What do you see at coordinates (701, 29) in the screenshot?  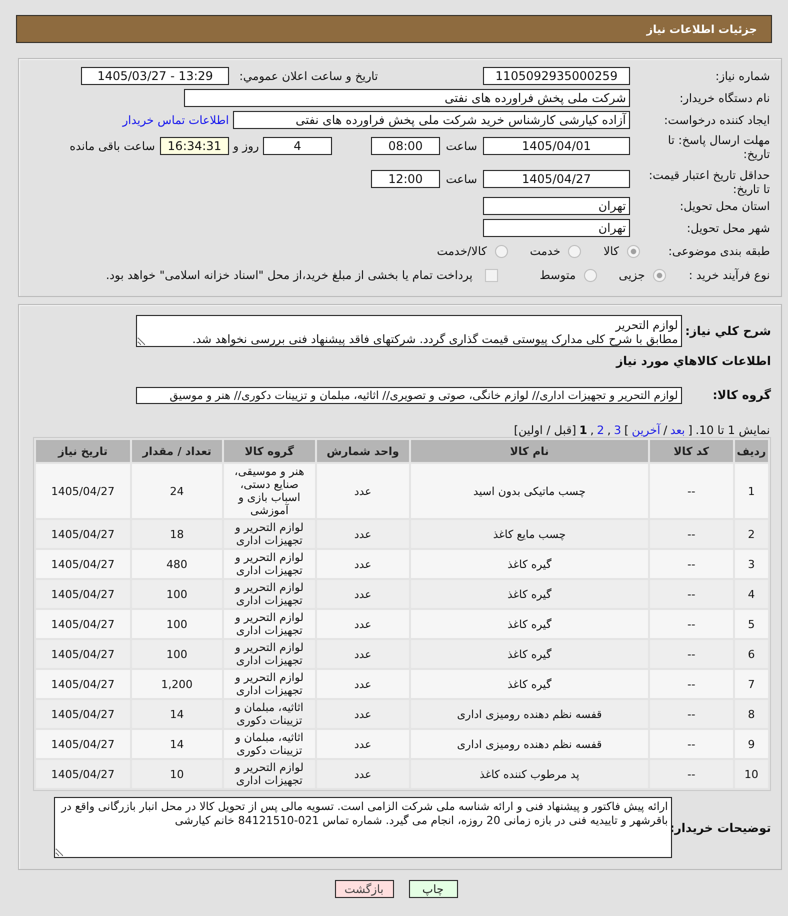 I see `page-title: جزئیات اطلاعات نیاز` at bounding box center [701, 29].